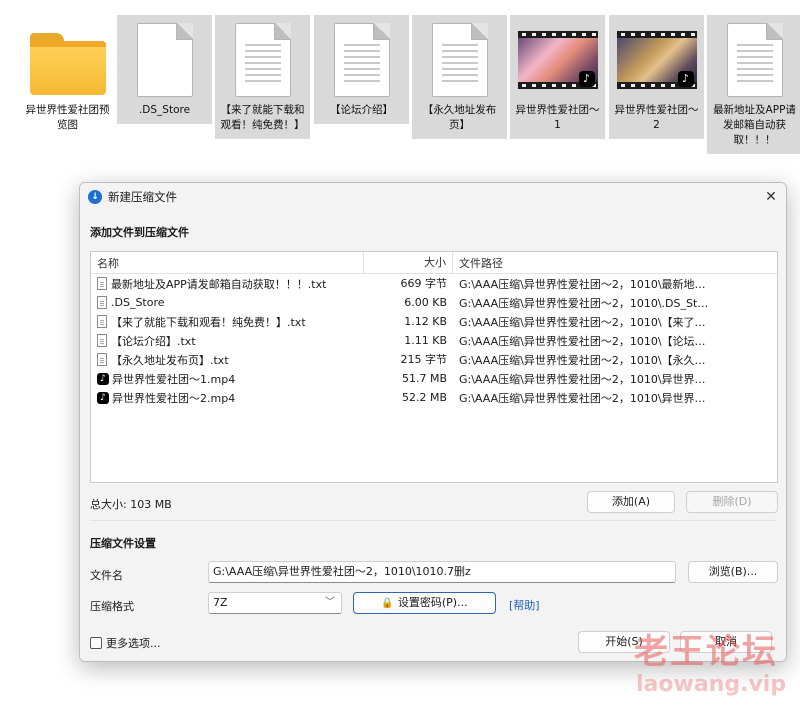 This screenshot has height=707, width=800. Describe the element at coordinates (557, 117) in the screenshot. I see `file-label: 异世界性爱社团～1` at that location.